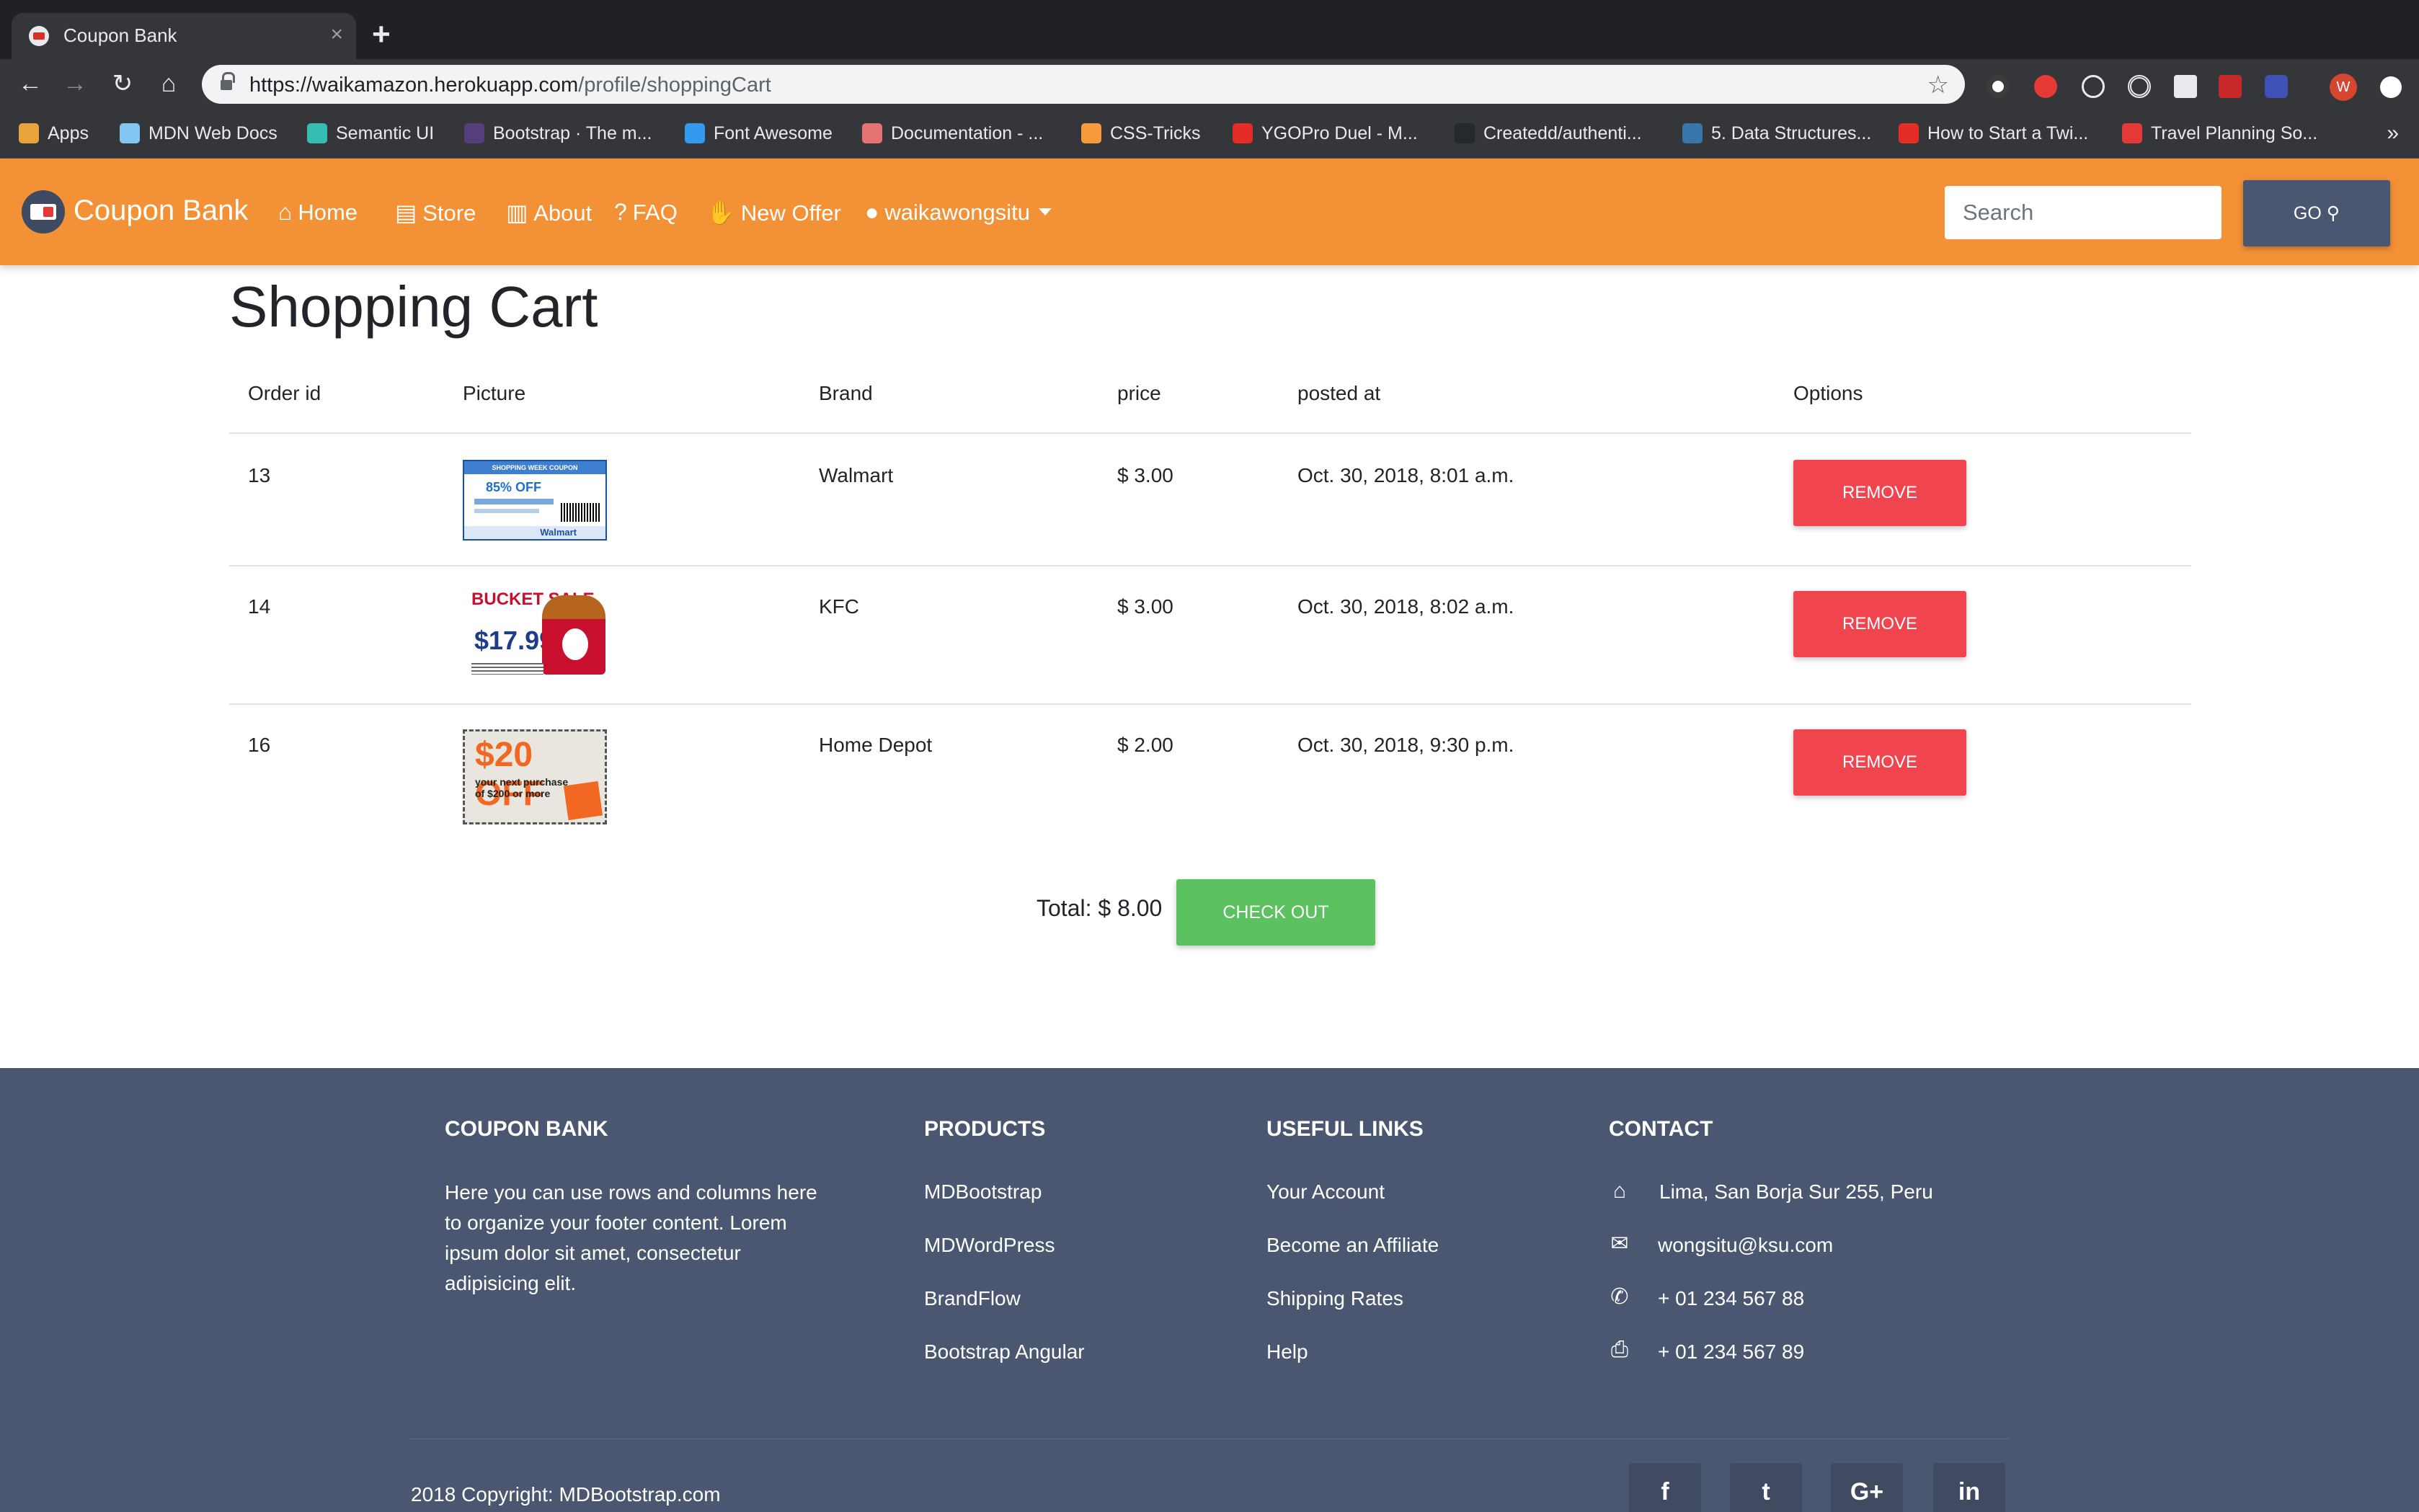 The width and height of the screenshot is (2419, 1512). Describe the element at coordinates (534, 533) in the screenshot. I see `coupon-footer: Walmart` at that location.